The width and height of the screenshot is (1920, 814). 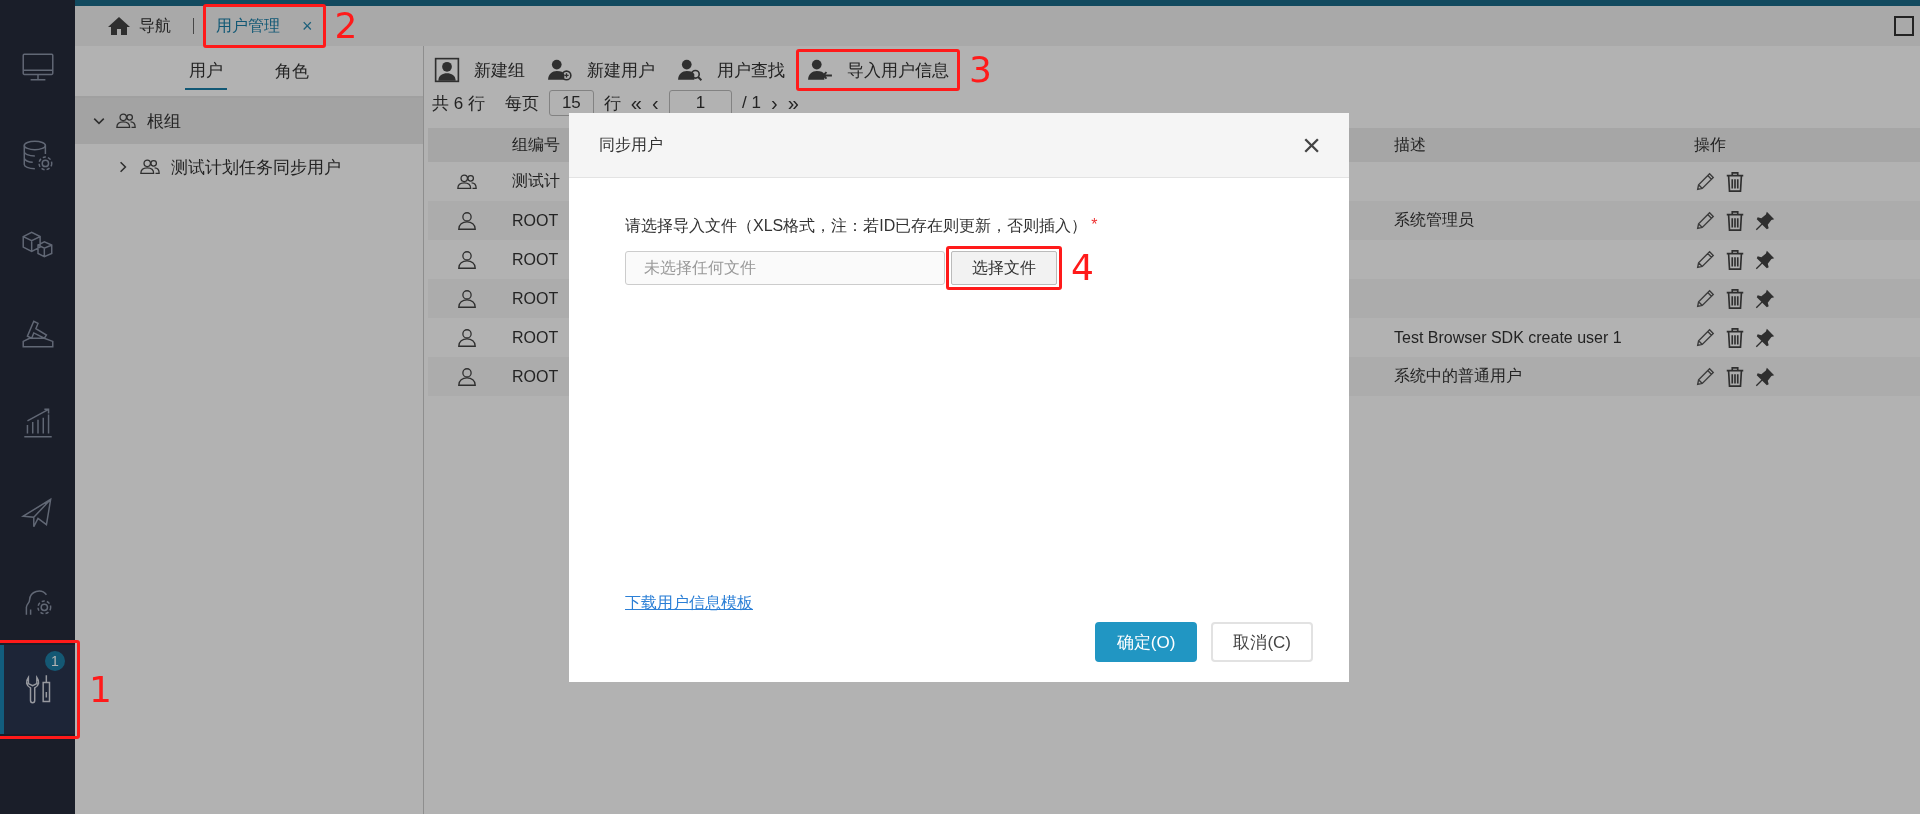 What do you see at coordinates (458, 103) in the screenshot?
I see `row-count-label: 共 6 行` at bounding box center [458, 103].